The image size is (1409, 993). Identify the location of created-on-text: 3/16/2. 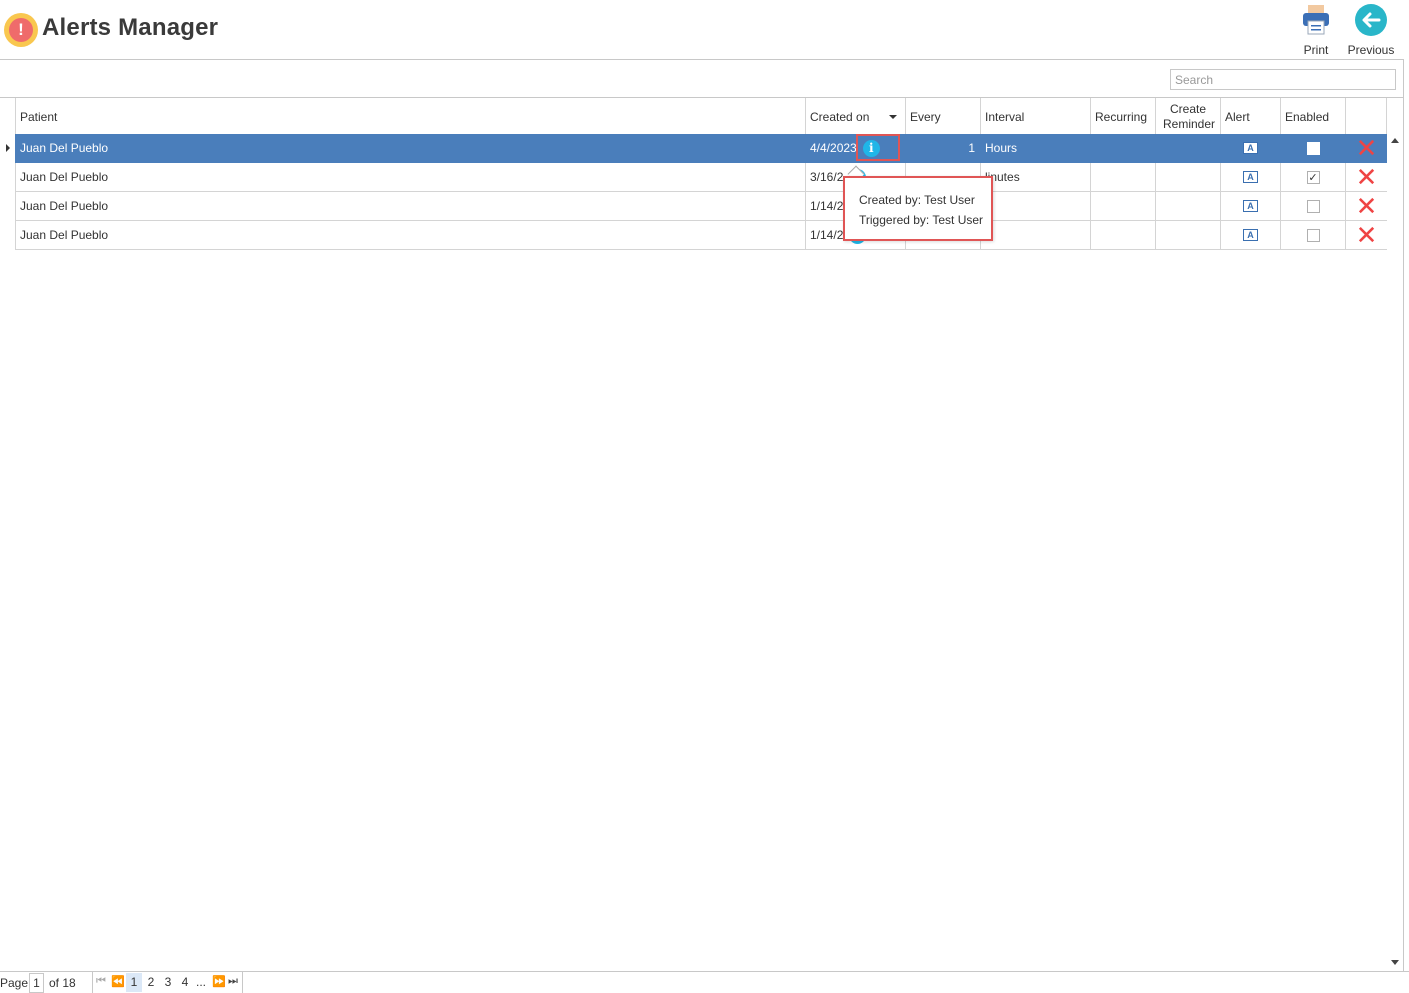
(827, 177).